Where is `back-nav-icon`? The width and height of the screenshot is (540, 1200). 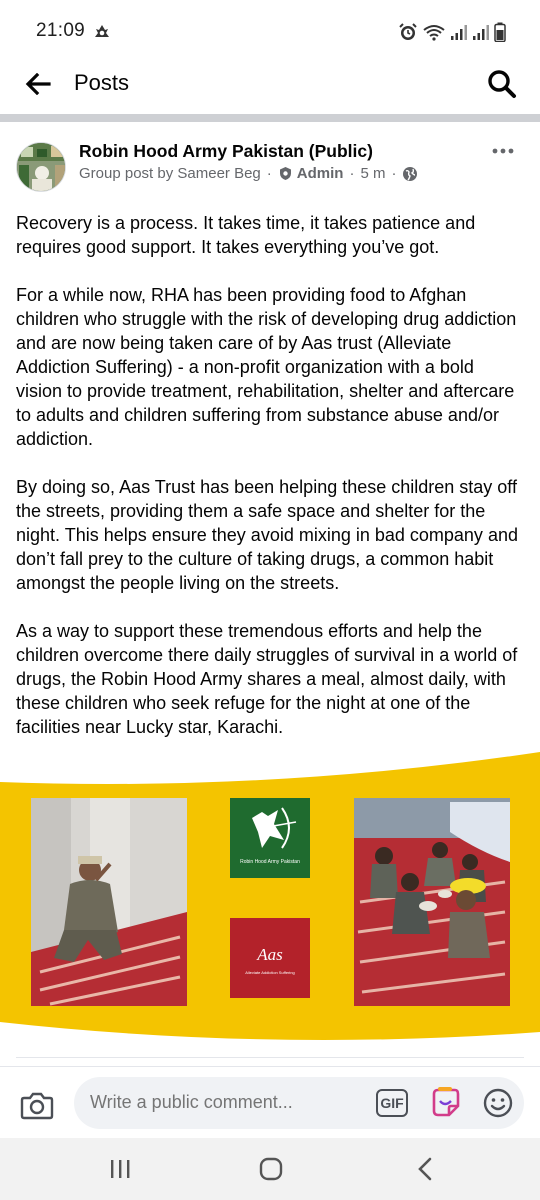
back-nav-icon is located at coordinates (425, 1169).